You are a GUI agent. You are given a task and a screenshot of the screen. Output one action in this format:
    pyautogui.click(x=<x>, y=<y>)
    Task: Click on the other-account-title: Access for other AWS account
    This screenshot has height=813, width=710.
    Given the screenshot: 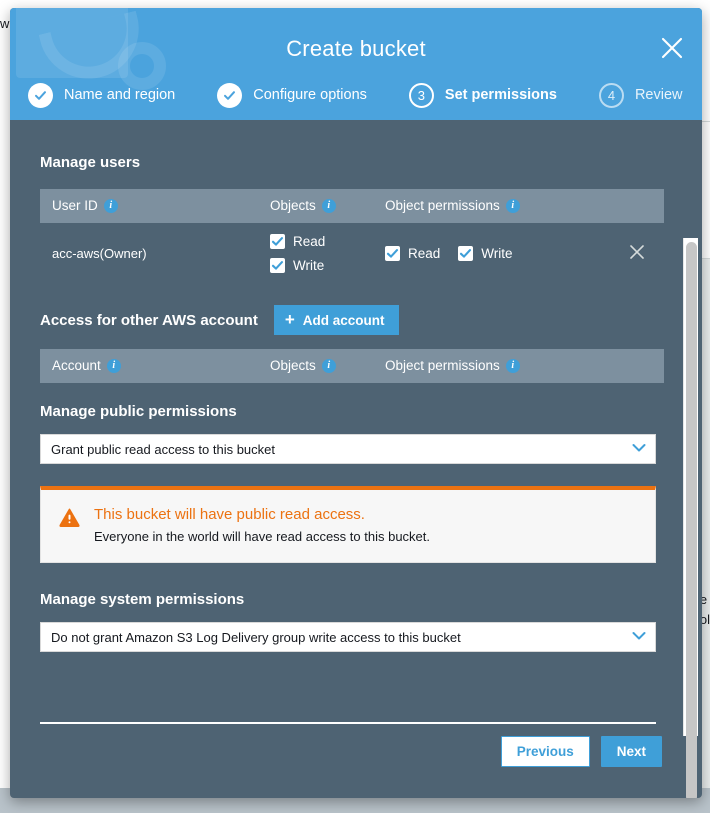 What is the action you would take?
    pyautogui.click(x=149, y=320)
    